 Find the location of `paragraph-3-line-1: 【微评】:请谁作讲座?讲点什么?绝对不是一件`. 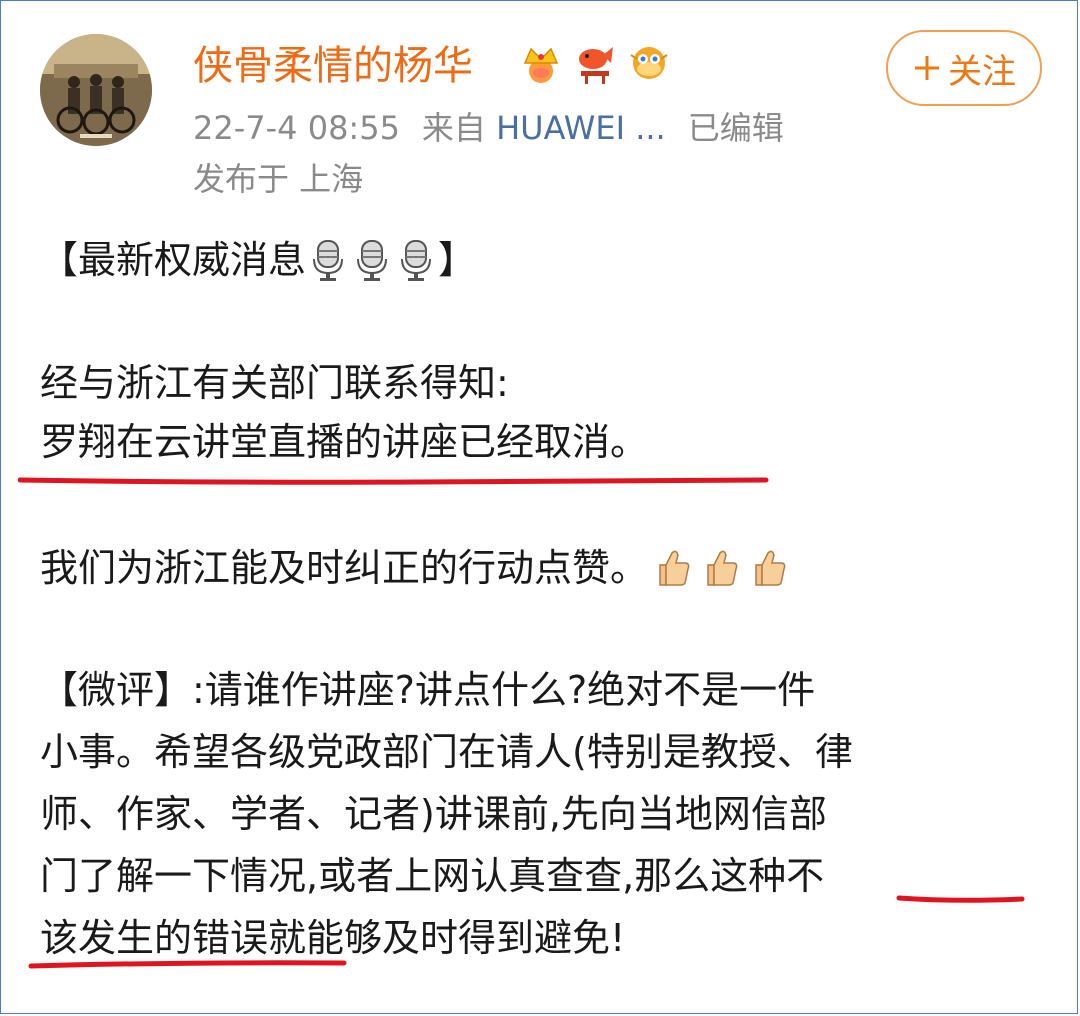

paragraph-3-line-1: 【微评】:请谁作讲座?讲点什么?绝对不是一件 is located at coordinates (428, 690).